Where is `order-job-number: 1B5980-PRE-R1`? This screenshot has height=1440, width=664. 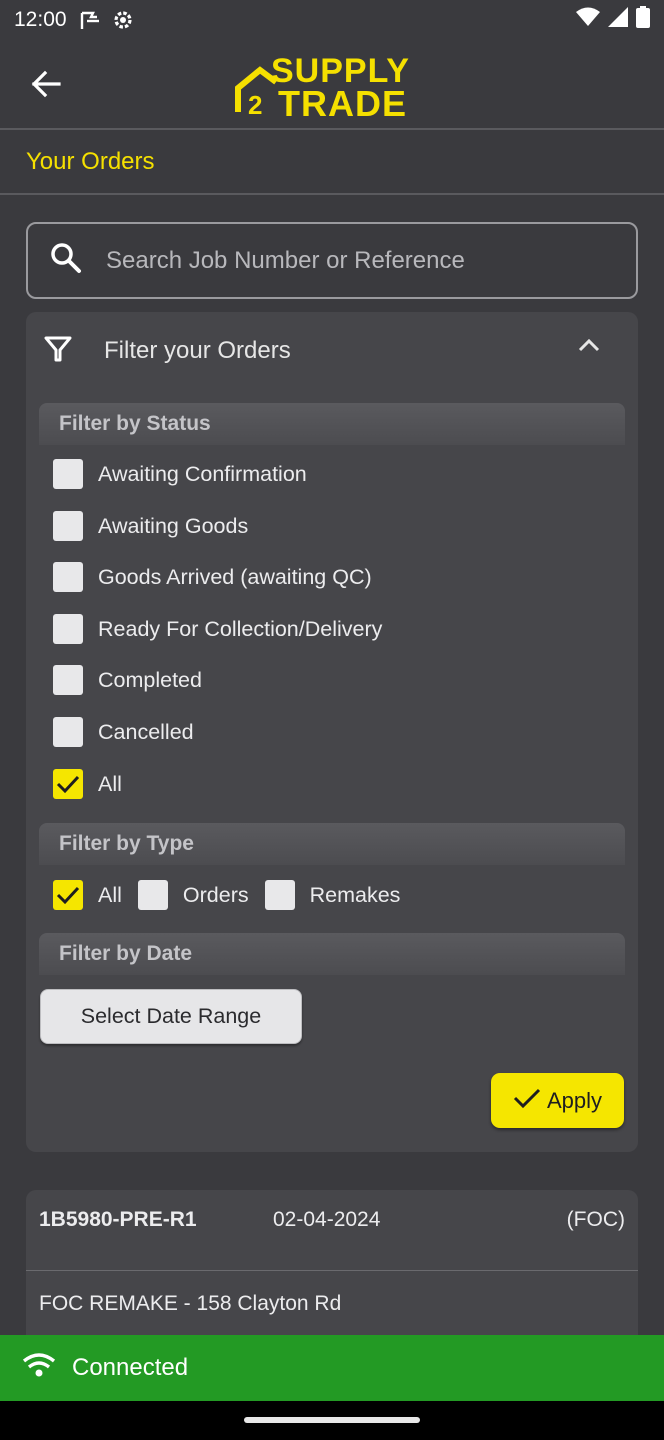
order-job-number: 1B5980-PRE-R1 is located at coordinates (118, 1219).